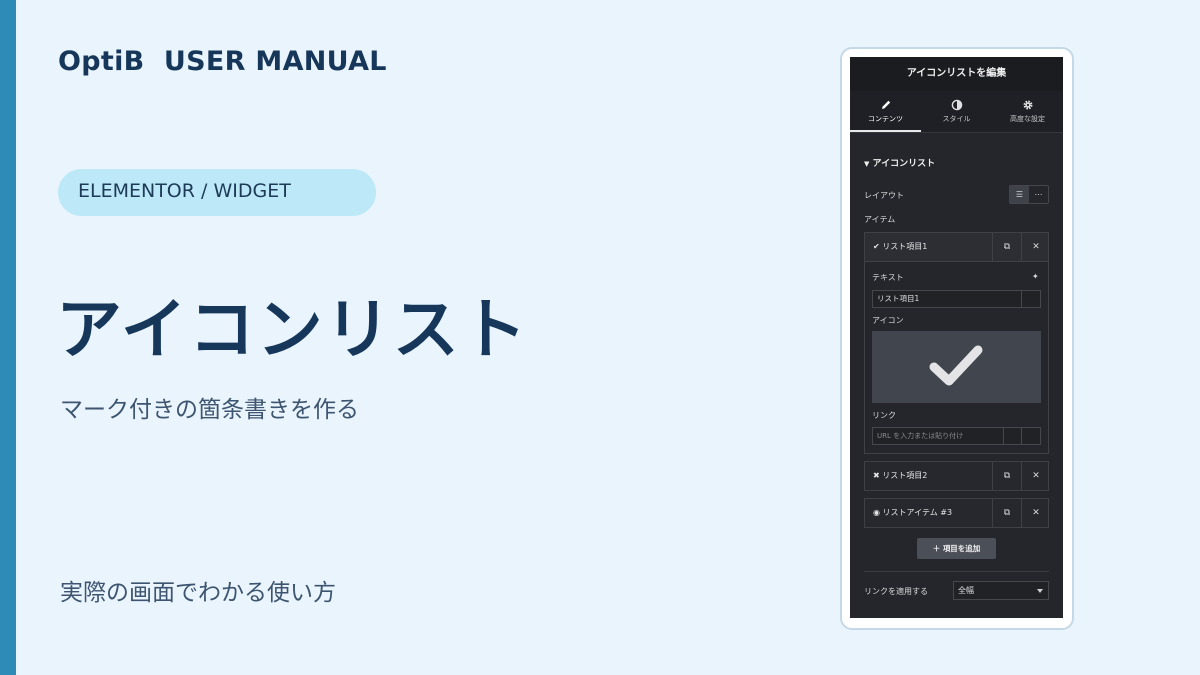 Image resolution: width=1200 pixels, height=675 pixels. I want to click on footer-note: 実際の画面でわかる使い方, so click(198, 593).